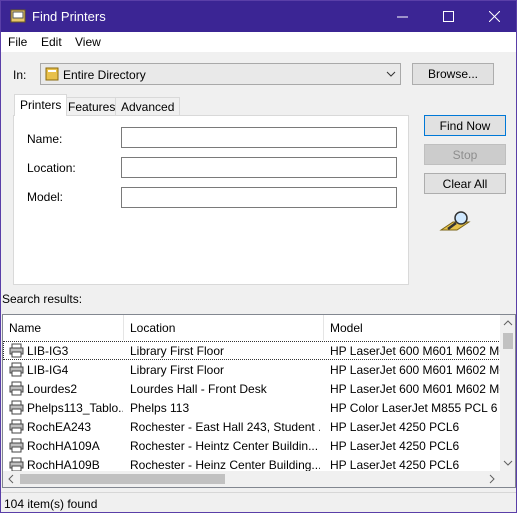  I want to click on minimize-icon, so click(402, 17).